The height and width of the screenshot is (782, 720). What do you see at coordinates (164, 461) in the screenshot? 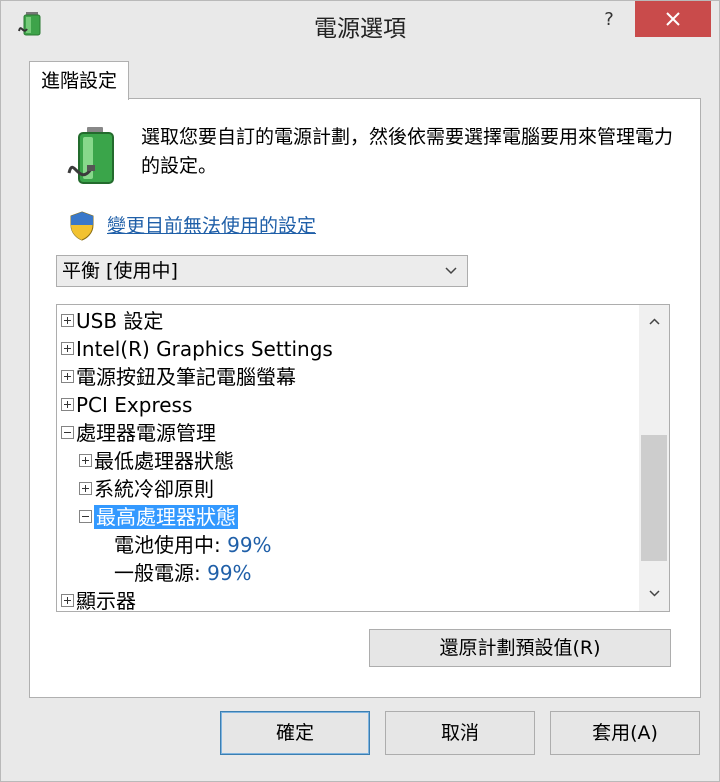
I see `tree-node-label: 最低處理器狀態` at bounding box center [164, 461].